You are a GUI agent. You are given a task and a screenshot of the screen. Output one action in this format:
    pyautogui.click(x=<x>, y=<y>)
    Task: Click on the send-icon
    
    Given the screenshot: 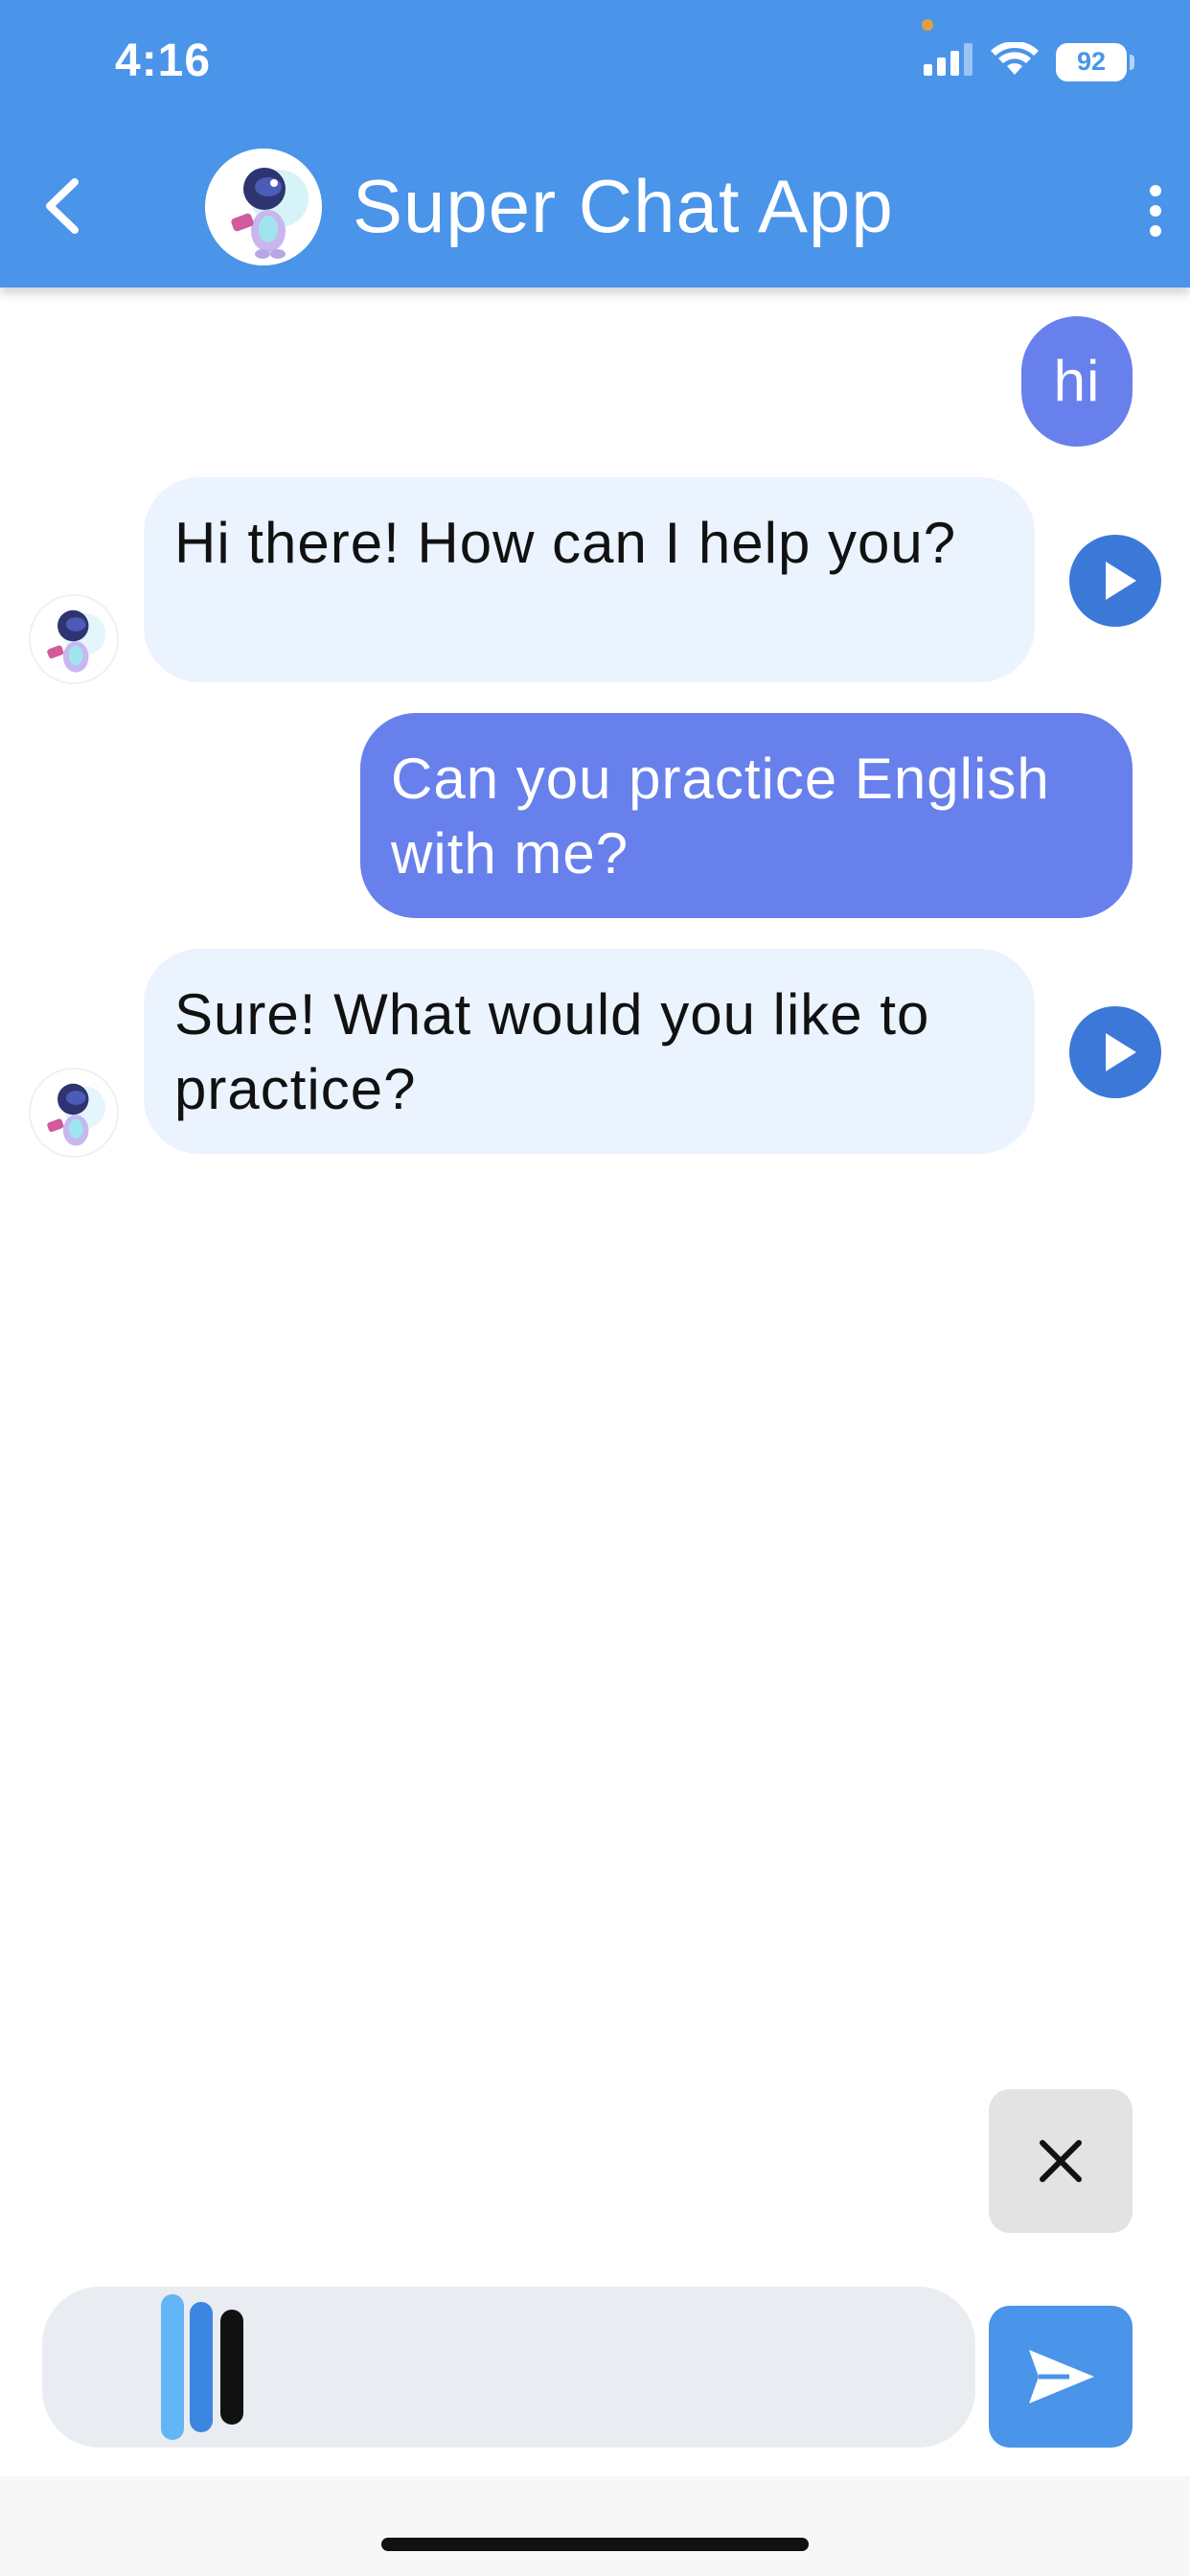 What is the action you would take?
    pyautogui.click(x=1061, y=2400)
    